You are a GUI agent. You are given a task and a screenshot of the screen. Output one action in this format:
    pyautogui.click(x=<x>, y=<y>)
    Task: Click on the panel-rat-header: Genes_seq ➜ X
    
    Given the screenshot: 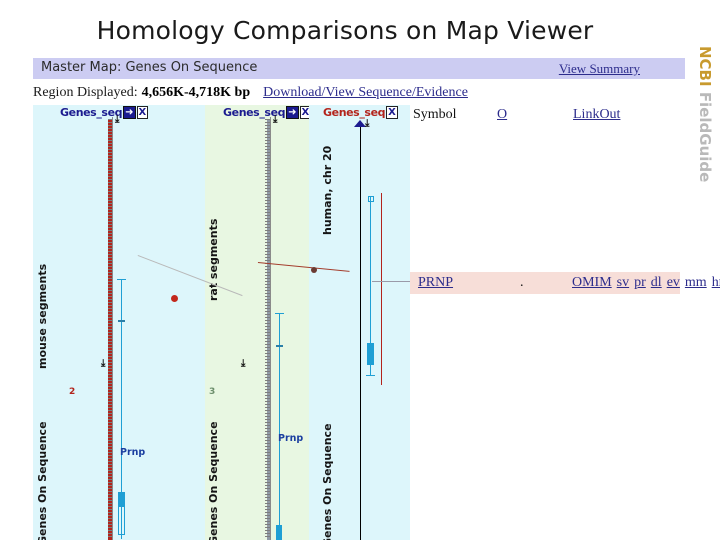 What is the action you would take?
    pyautogui.click(x=266, y=113)
    